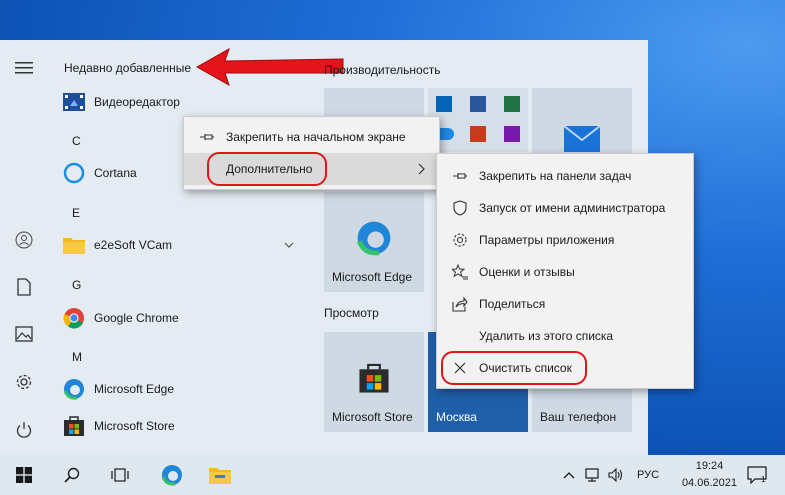 This screenshot has width=785, height=495. I want to click on letter-header: M, so click(77, 357).